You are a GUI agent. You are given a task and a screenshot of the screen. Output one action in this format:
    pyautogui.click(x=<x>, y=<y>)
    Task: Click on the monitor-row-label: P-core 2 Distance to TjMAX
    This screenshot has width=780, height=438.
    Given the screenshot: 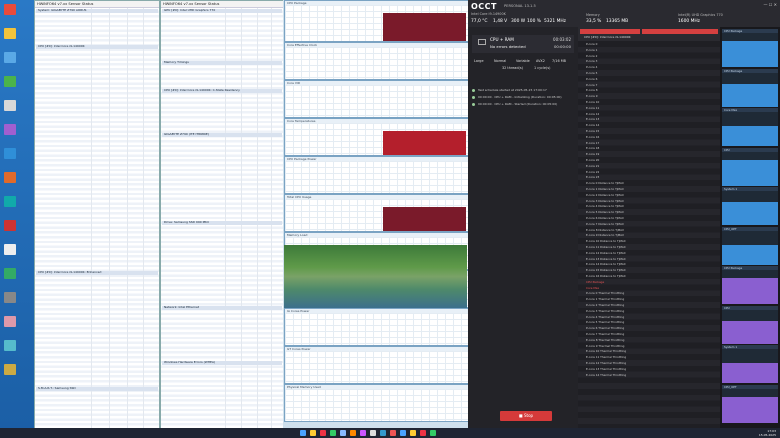 What is the action you would take?
    pyautogui.click(x=605, y=194)
    